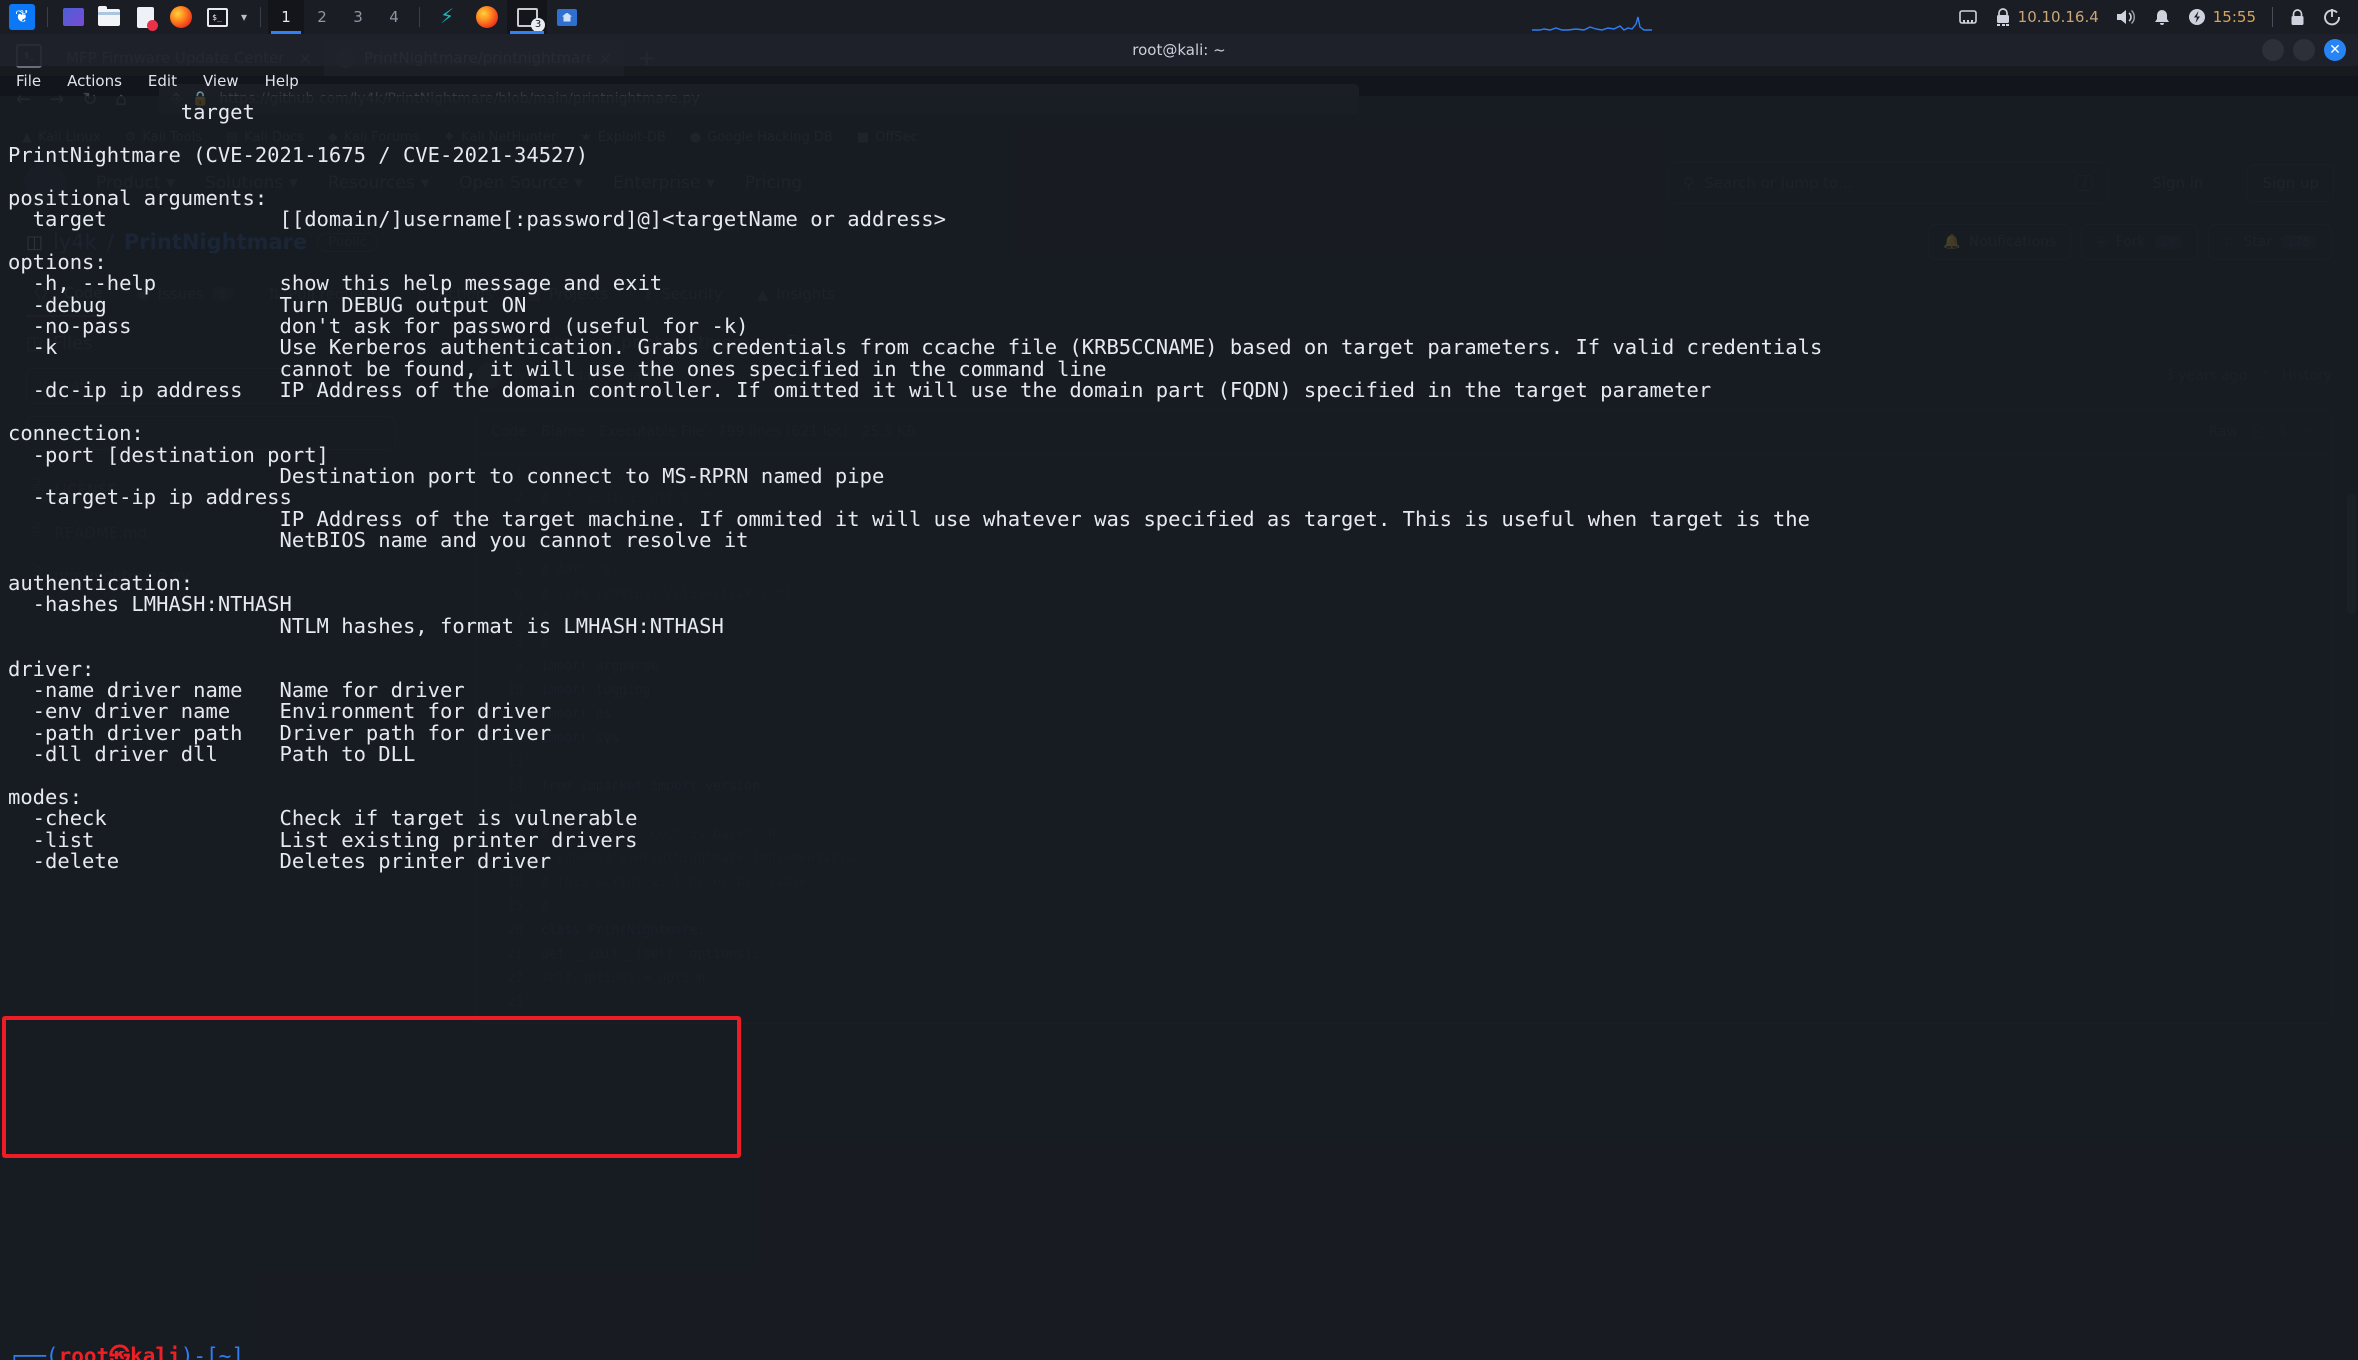  I want to click on vpn-lock-icon, so click(2002, 17).